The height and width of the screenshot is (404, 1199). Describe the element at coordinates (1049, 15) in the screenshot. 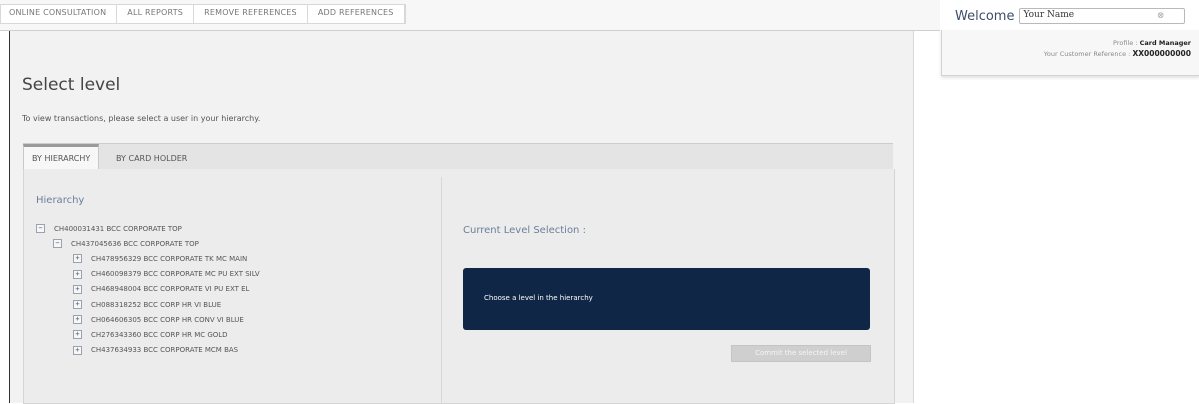

I see `user-name-value: Your Name` at that location.